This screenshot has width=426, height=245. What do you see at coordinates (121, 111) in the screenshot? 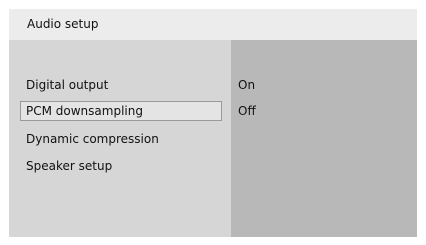
I see `menu-item-pcm-downsampling: PCM downsampling` at bounding box center [121, 111].